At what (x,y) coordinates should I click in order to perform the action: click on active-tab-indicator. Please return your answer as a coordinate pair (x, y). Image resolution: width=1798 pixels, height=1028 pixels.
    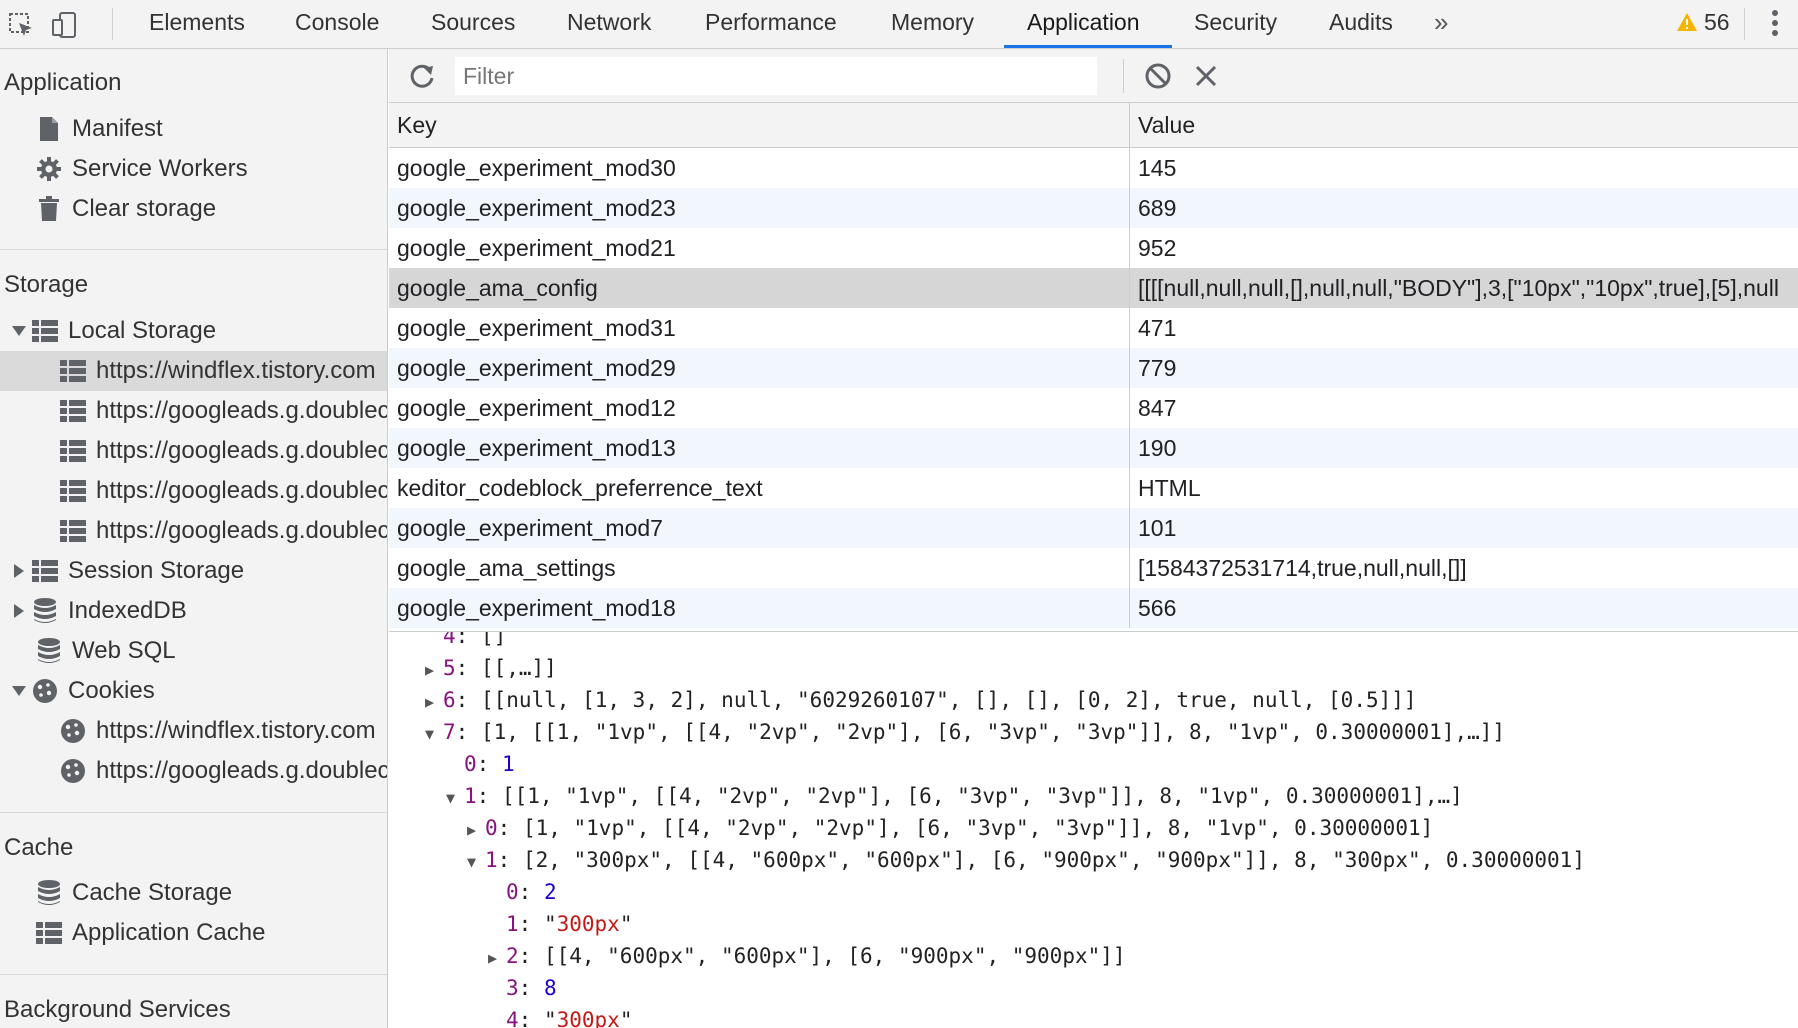
    Looking at the image, I should click on (1088, 46).